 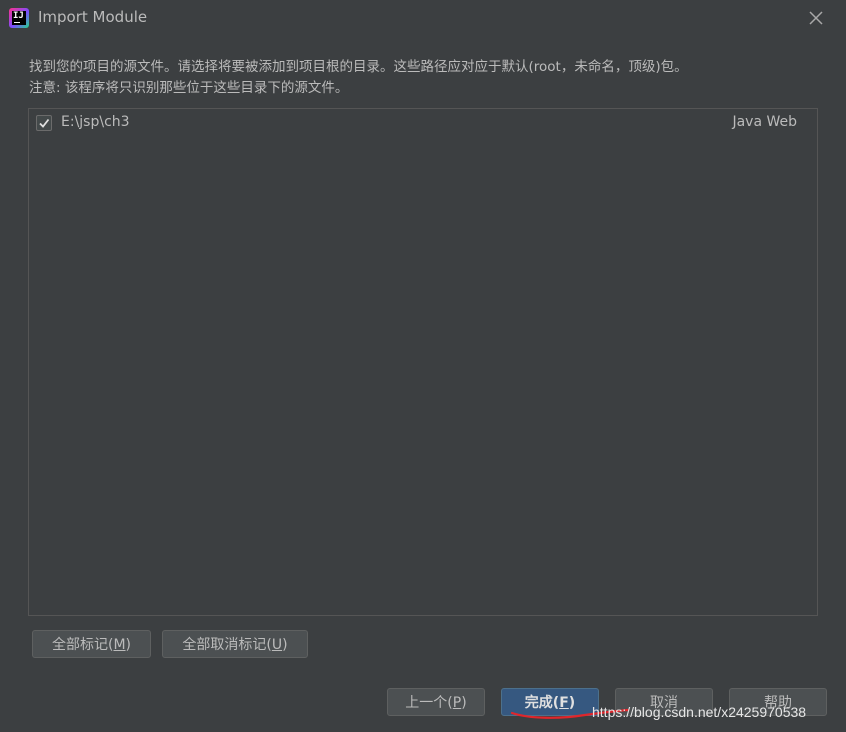 I want to click on close-icon, so click(x=816, y=18).